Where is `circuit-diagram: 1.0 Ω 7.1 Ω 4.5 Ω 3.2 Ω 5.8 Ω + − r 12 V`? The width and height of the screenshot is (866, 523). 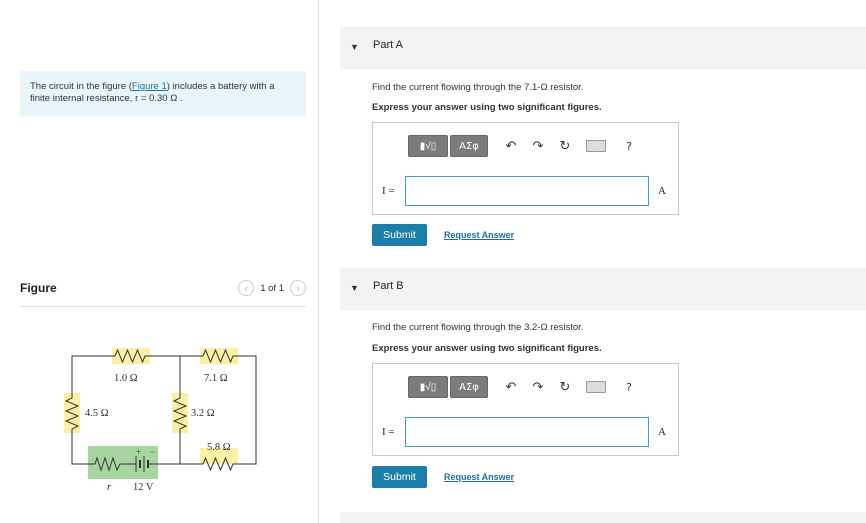
circuit-diagram: 1.0 Ω 7.1 Ω 4.5 Ω 3.2 Ω 5.8 Ω + − r 12 V is located at coordinates (160, 420).